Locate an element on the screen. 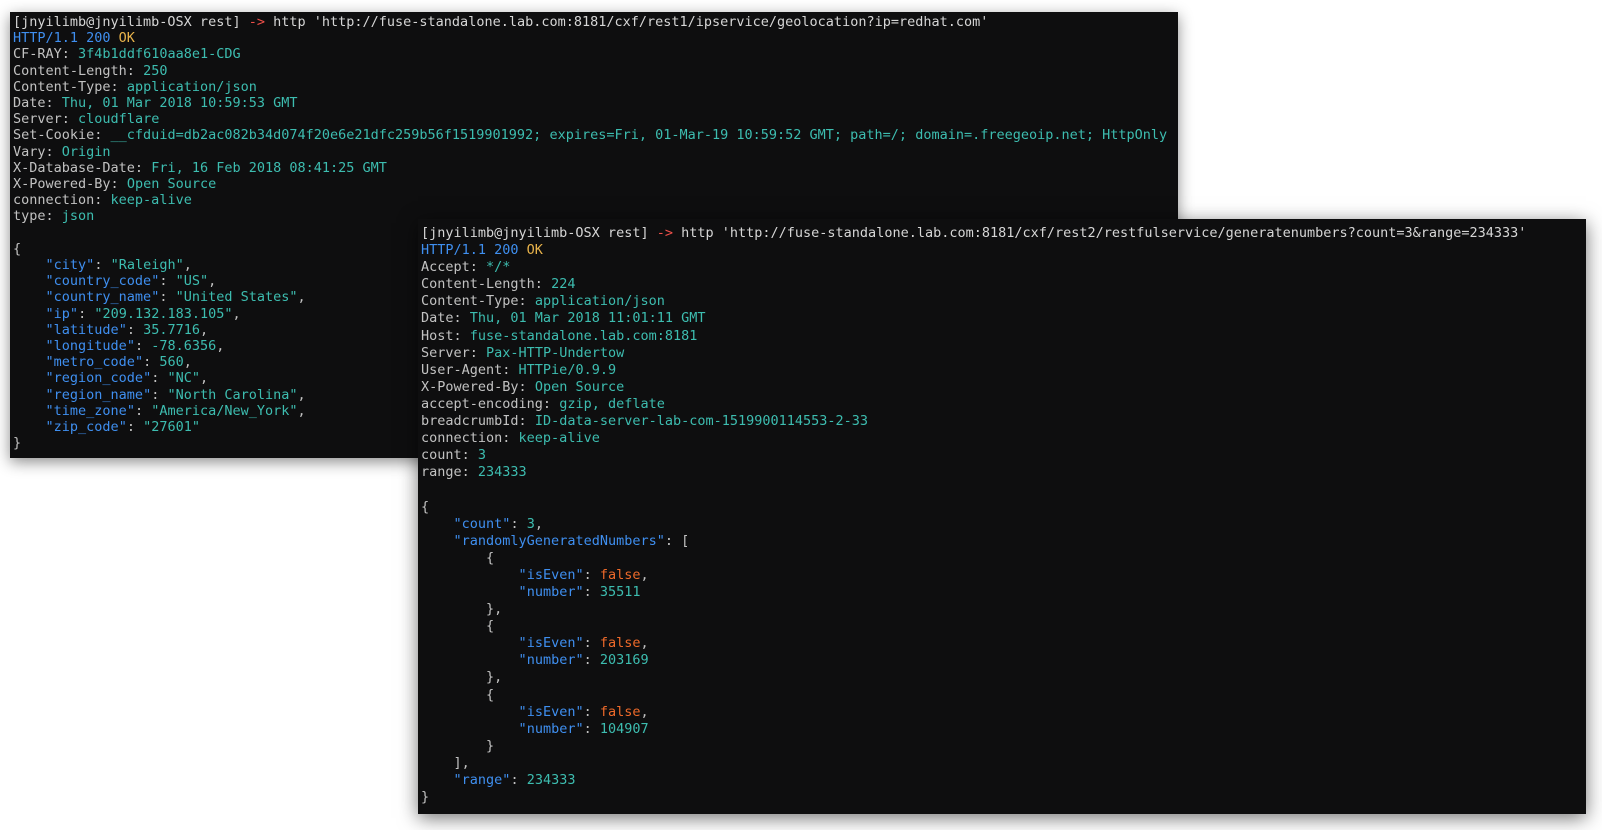 The height and width of the screenshot is (830, 1602). json-value: 104907 is located at coordinates (624, 728).